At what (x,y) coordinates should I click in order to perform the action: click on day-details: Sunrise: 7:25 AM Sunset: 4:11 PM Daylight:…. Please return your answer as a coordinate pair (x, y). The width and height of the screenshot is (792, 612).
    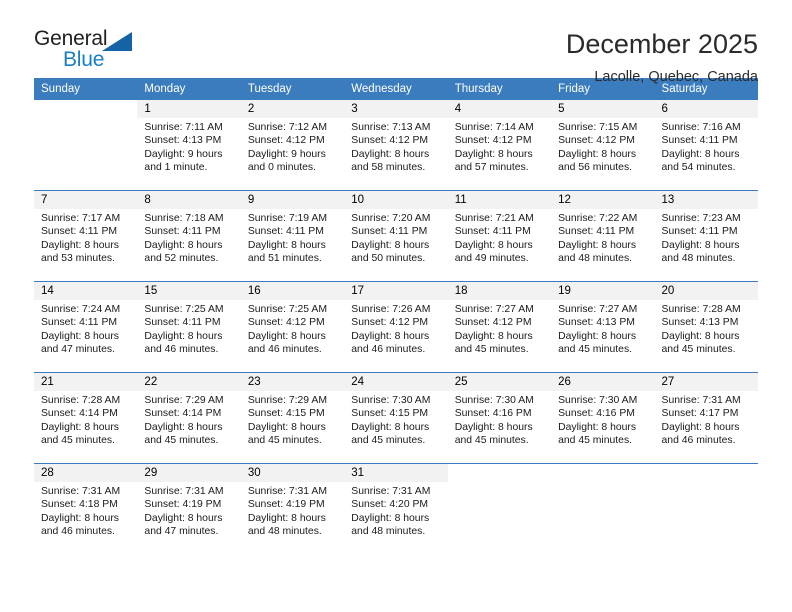
    Looking at the image, I should click on (188, 328).